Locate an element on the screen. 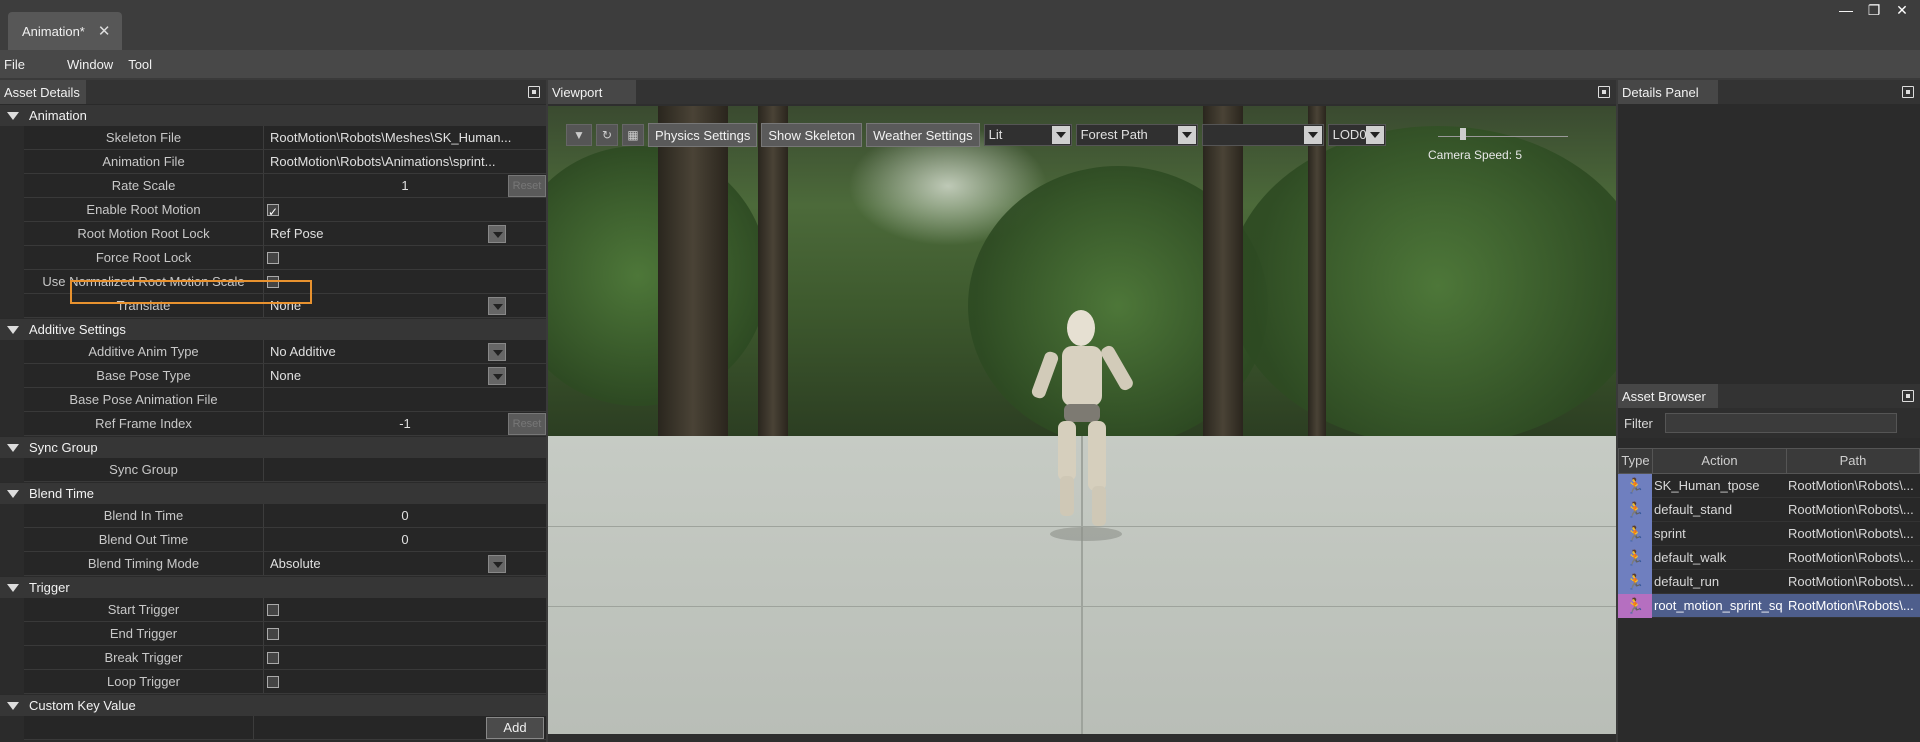  details-panel-title: Details Panel is located at coordinates (1668, 92).